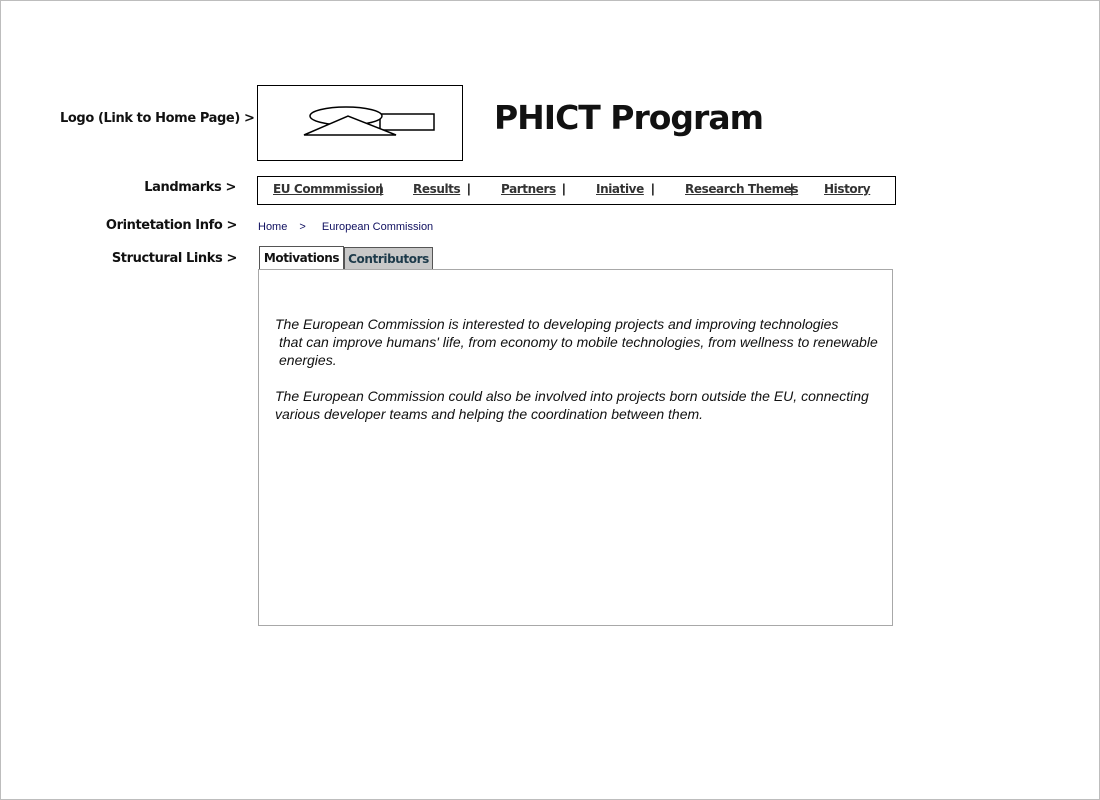  I want to click on nav-link-results: Results, so click(437, 189).